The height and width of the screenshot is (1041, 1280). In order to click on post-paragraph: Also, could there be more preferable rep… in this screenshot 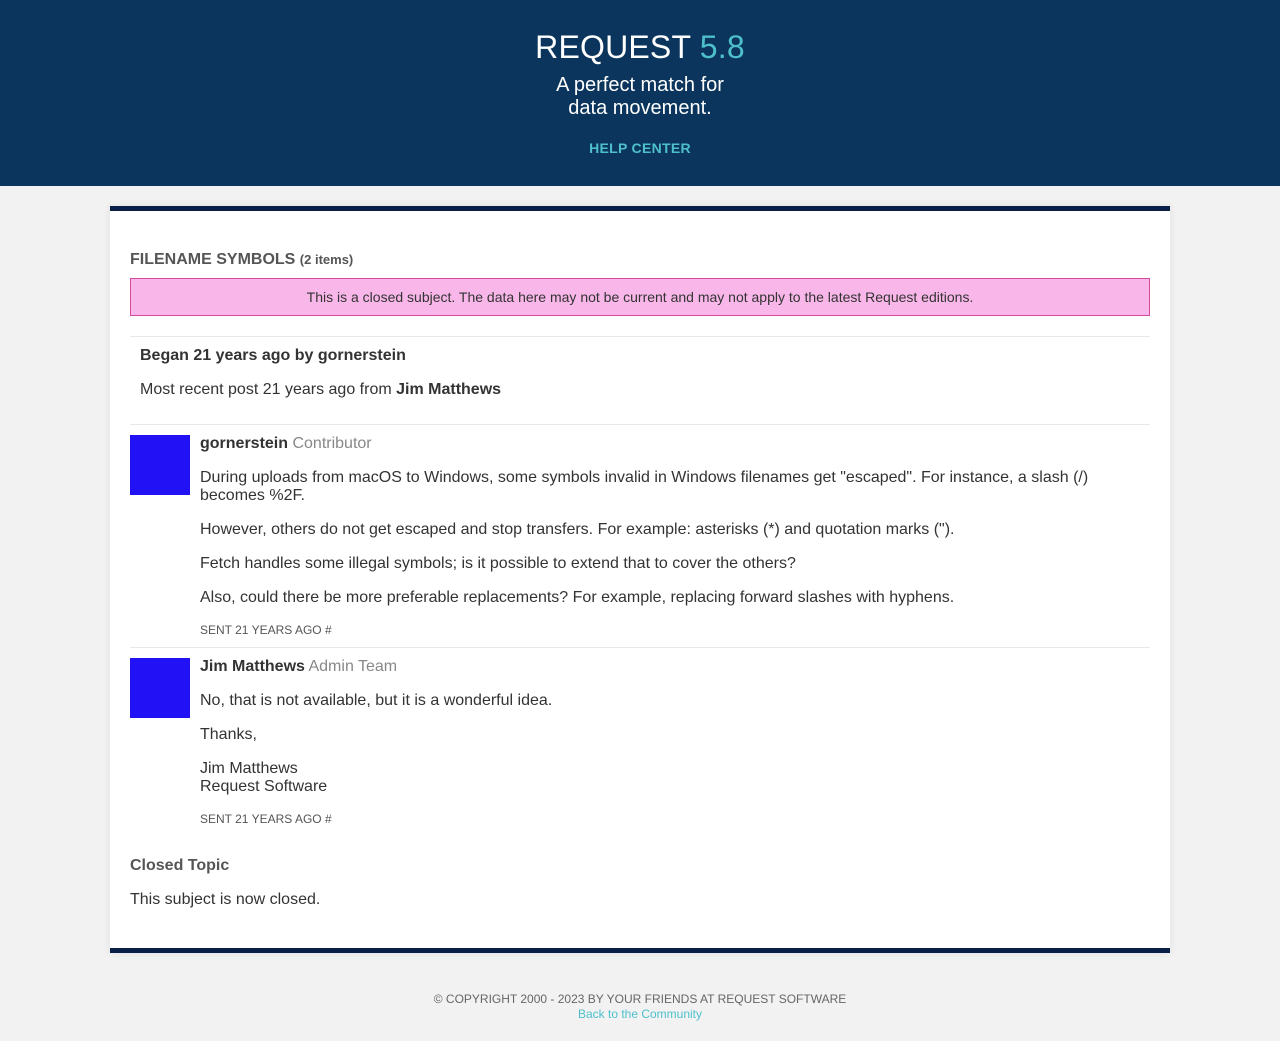, I will do `click(577, 597)`.